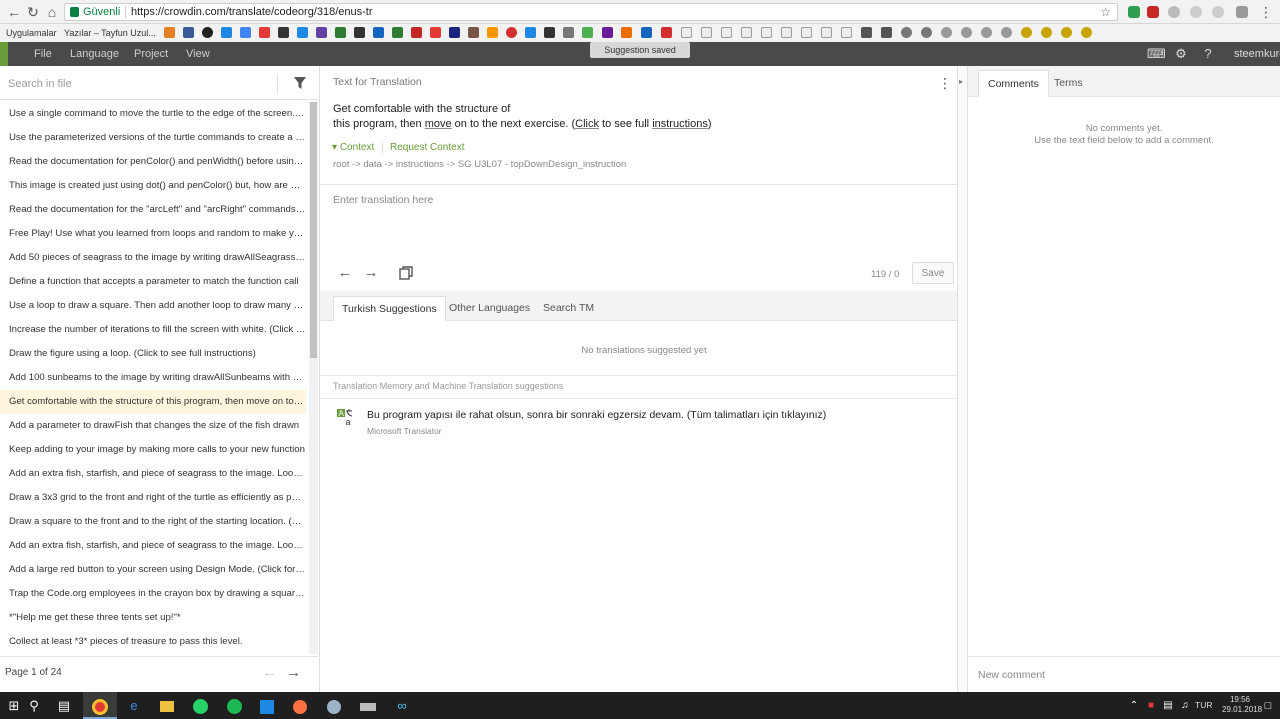  Describe the element at coordinates (1156, 54) in the screenshot. I see `keyboard-icon: ⌨` at that location.